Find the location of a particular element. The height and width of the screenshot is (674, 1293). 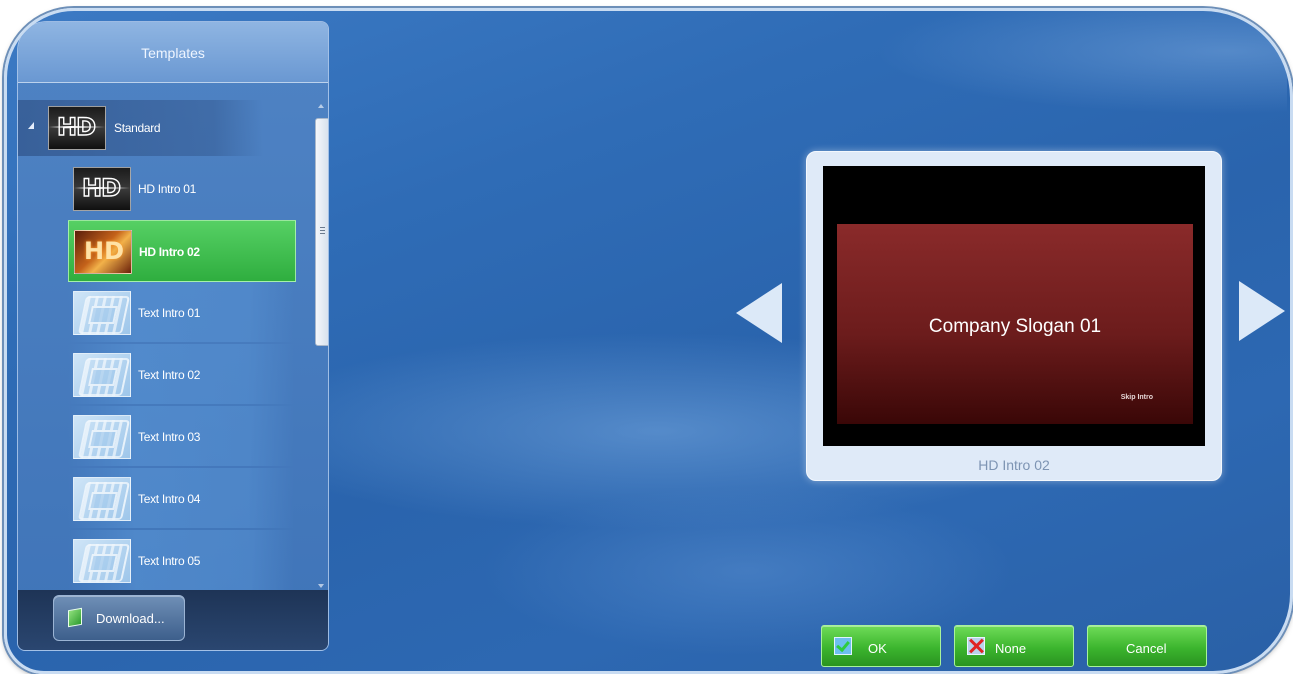

template-item-text-intro-02: Text Intro 02 is located at coordinates (181, 374).